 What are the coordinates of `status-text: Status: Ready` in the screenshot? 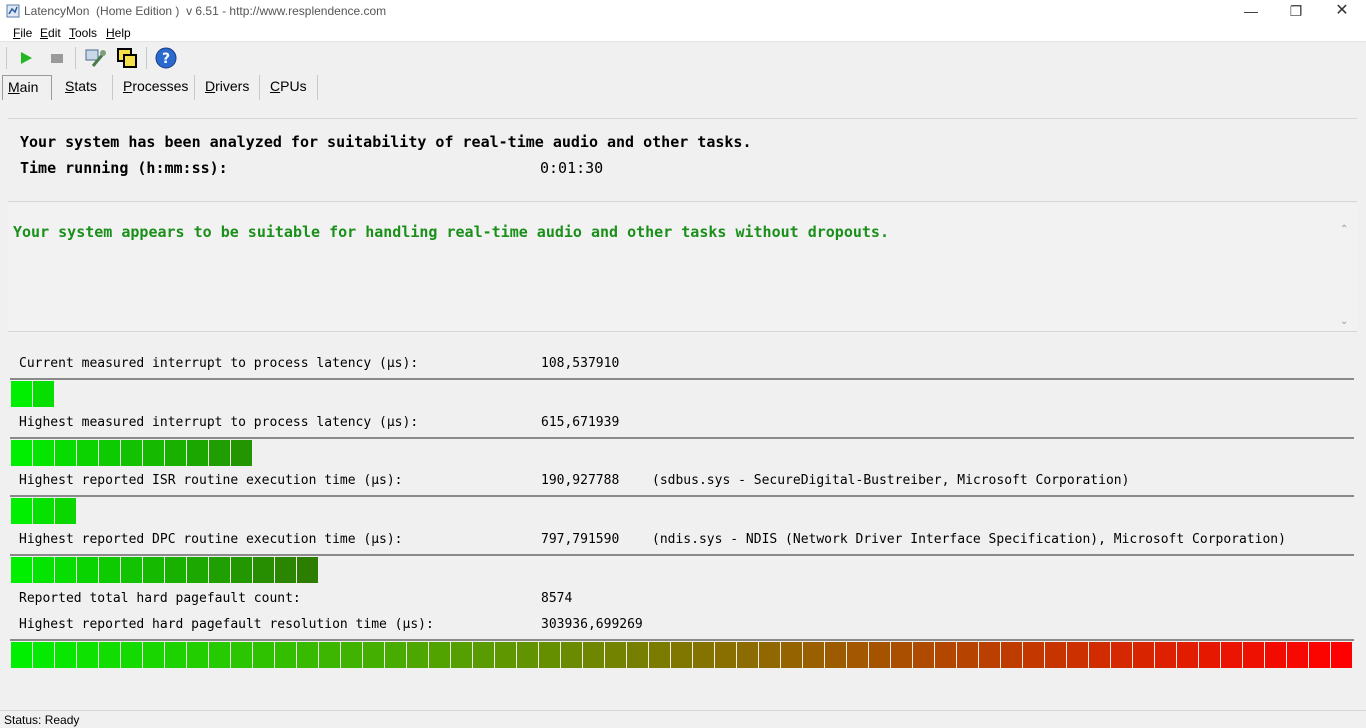 It's located at (42, 720).